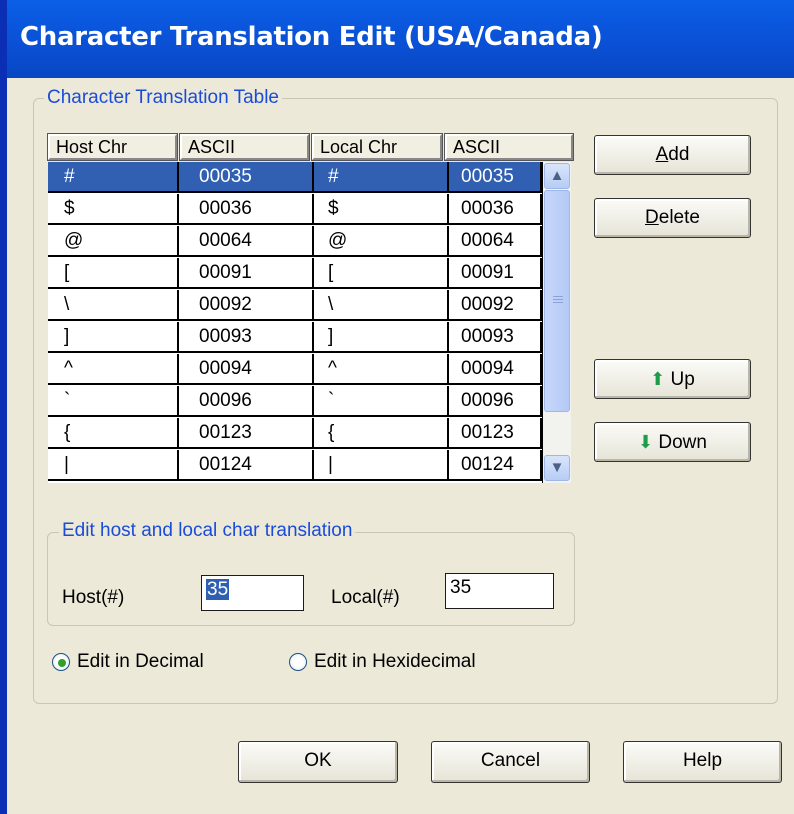 Image resolution: width=794 pixels, height=814 pixels. What do you see at coordinates (679, 217) in the screenshot?
I see `delete-label: elete` at bounding box center [679, 217].